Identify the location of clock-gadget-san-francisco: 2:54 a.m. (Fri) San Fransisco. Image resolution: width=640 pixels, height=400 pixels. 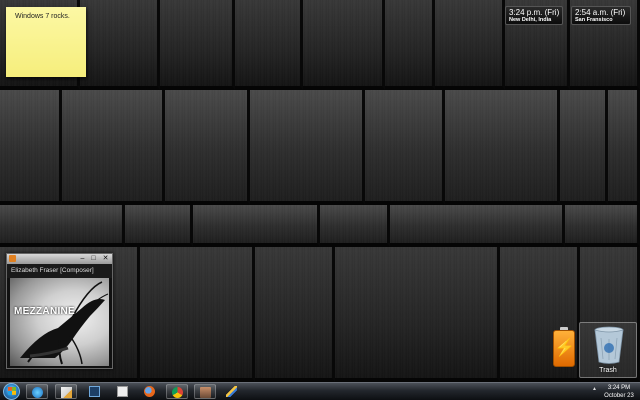
(601, 15).